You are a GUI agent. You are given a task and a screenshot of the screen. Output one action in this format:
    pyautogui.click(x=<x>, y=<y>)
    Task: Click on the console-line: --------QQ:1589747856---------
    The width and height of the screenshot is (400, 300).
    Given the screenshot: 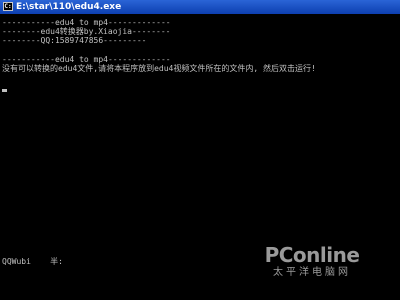 What is the action you would take?
    pyautogui.click(x=74, y=40)
    